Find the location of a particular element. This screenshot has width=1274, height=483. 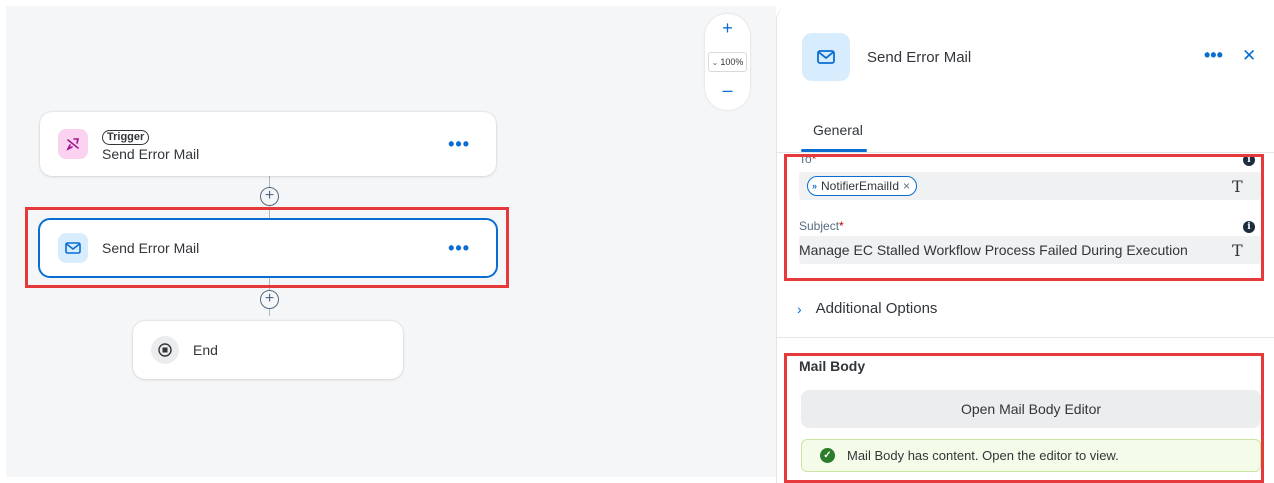

close-icon: ✕ is located at coordinates (1249, 56).